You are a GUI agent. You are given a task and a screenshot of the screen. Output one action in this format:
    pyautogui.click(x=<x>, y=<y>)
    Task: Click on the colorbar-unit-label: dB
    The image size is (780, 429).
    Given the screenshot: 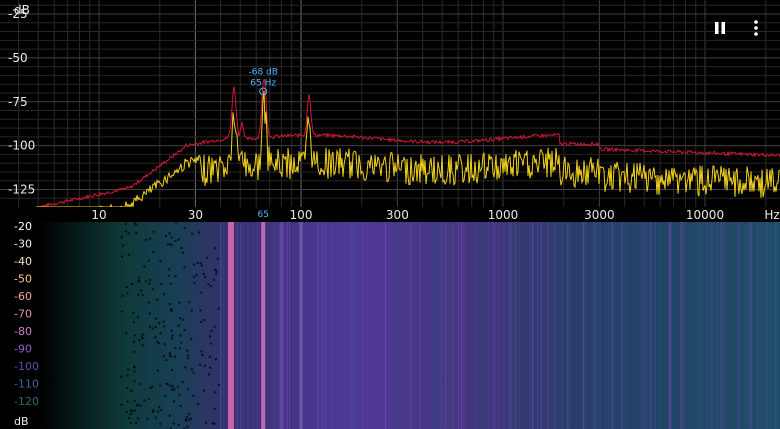 What is the action you would take?
    pyautogui.click(x=21, y=421)
    